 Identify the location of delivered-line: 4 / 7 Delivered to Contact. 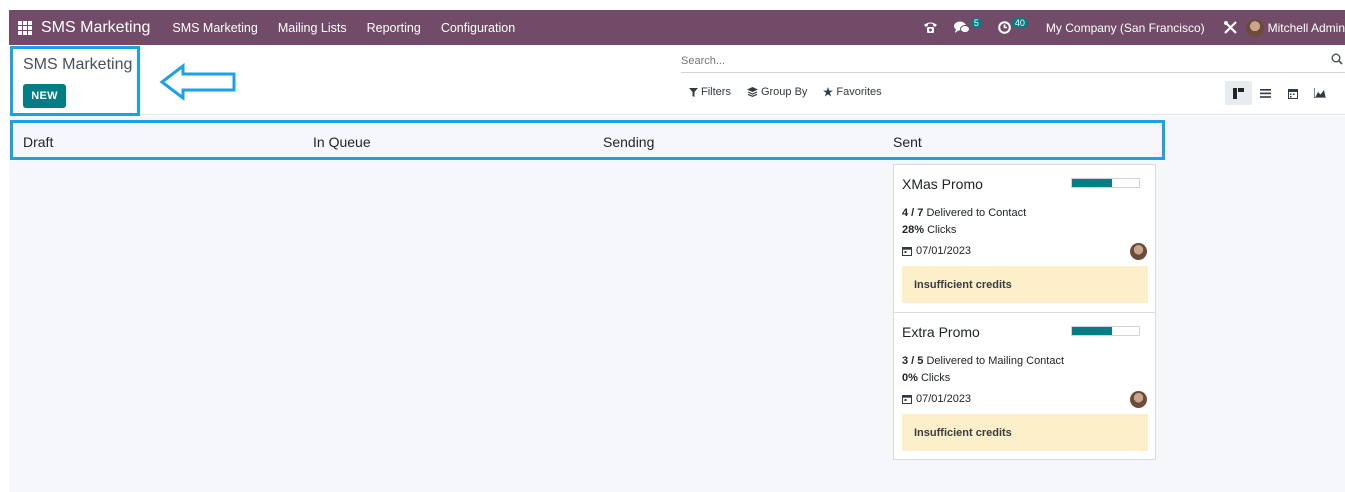
(964, 213).